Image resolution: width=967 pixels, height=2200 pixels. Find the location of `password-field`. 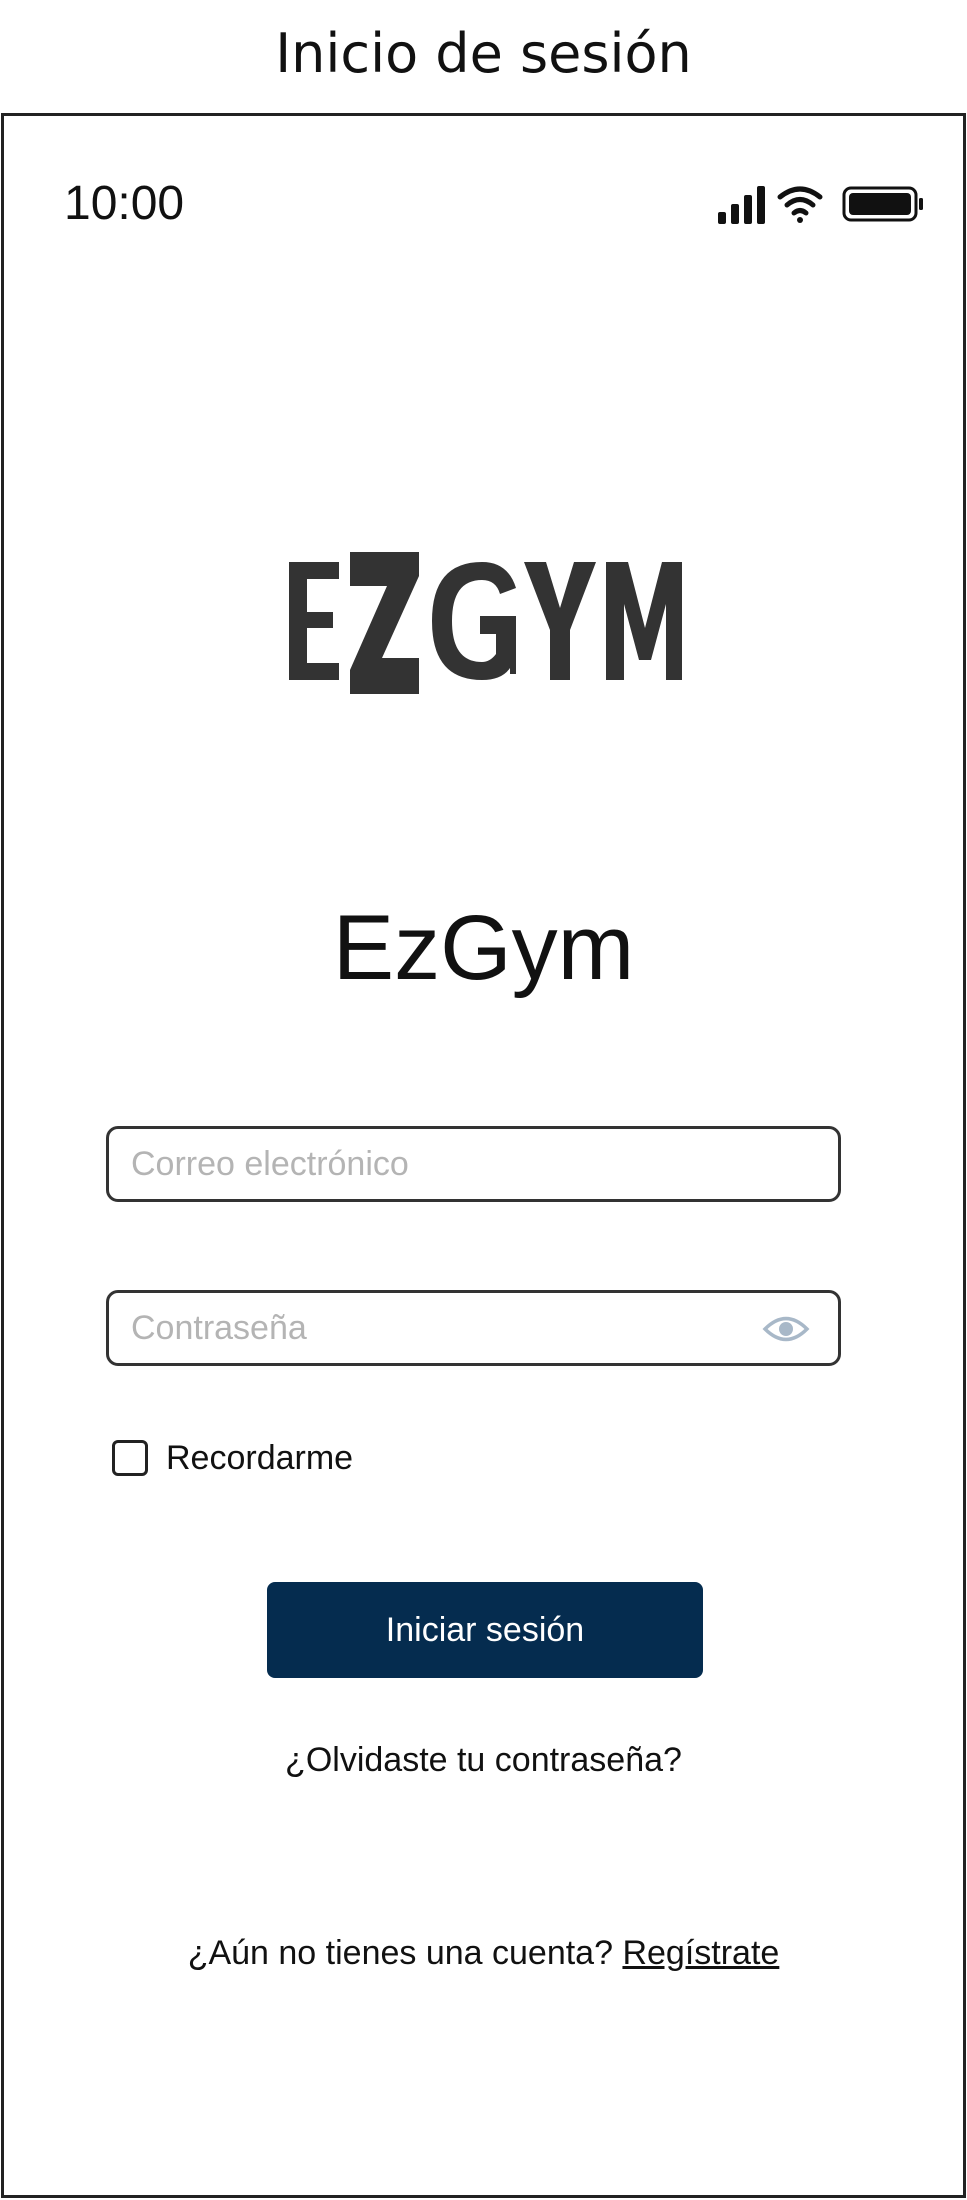

password-field is located at coordinates (473, 1328).